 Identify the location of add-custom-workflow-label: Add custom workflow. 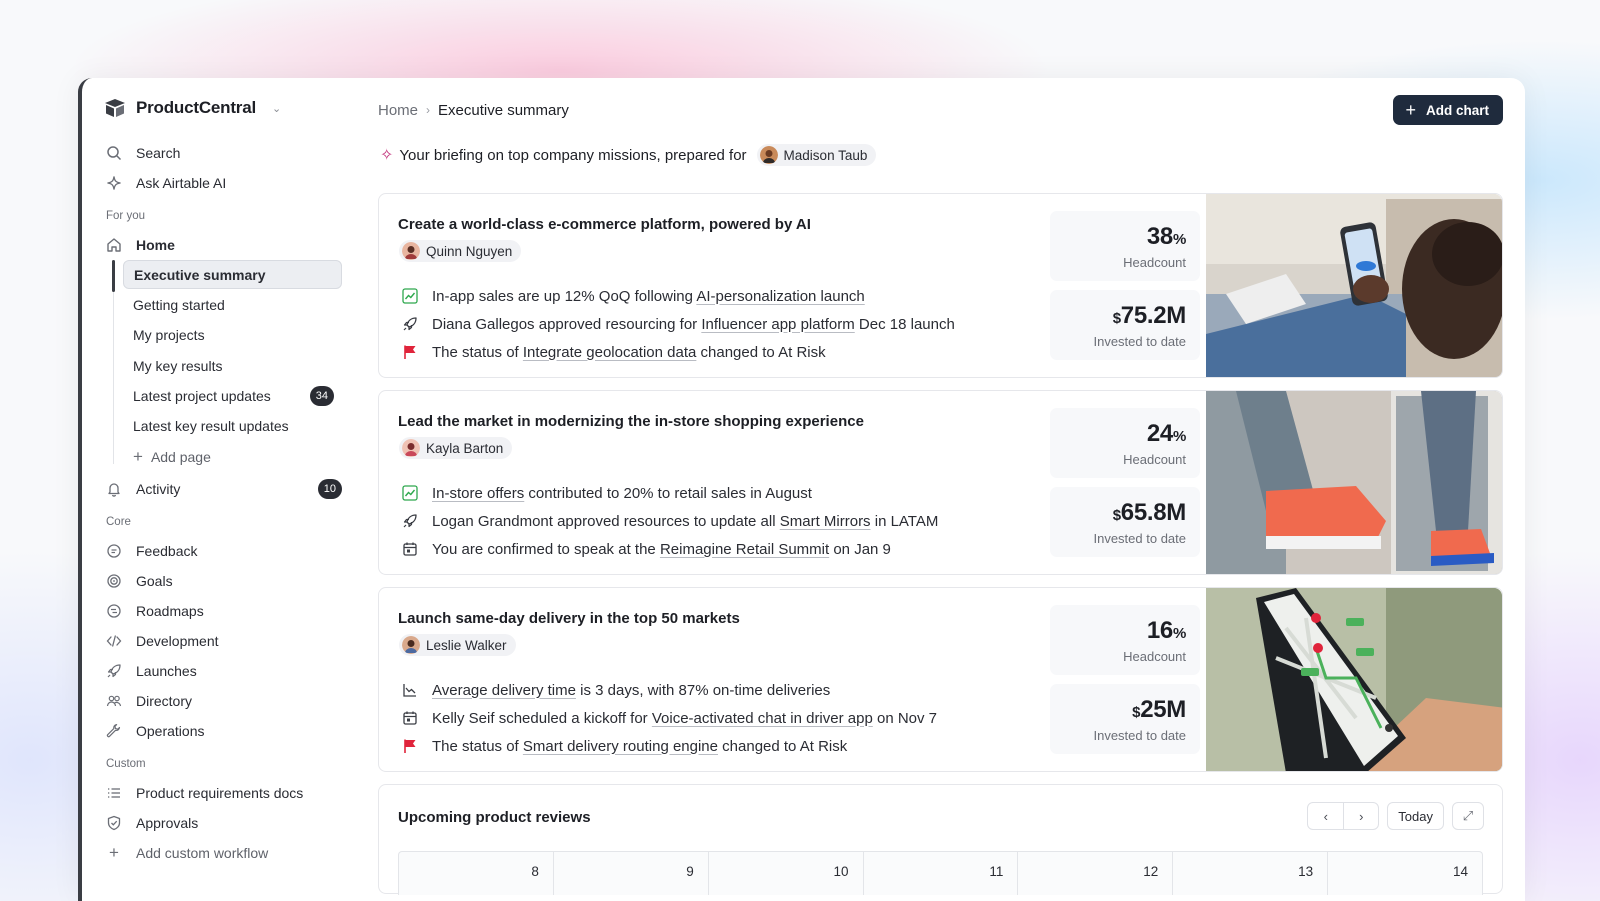
(202, 852).